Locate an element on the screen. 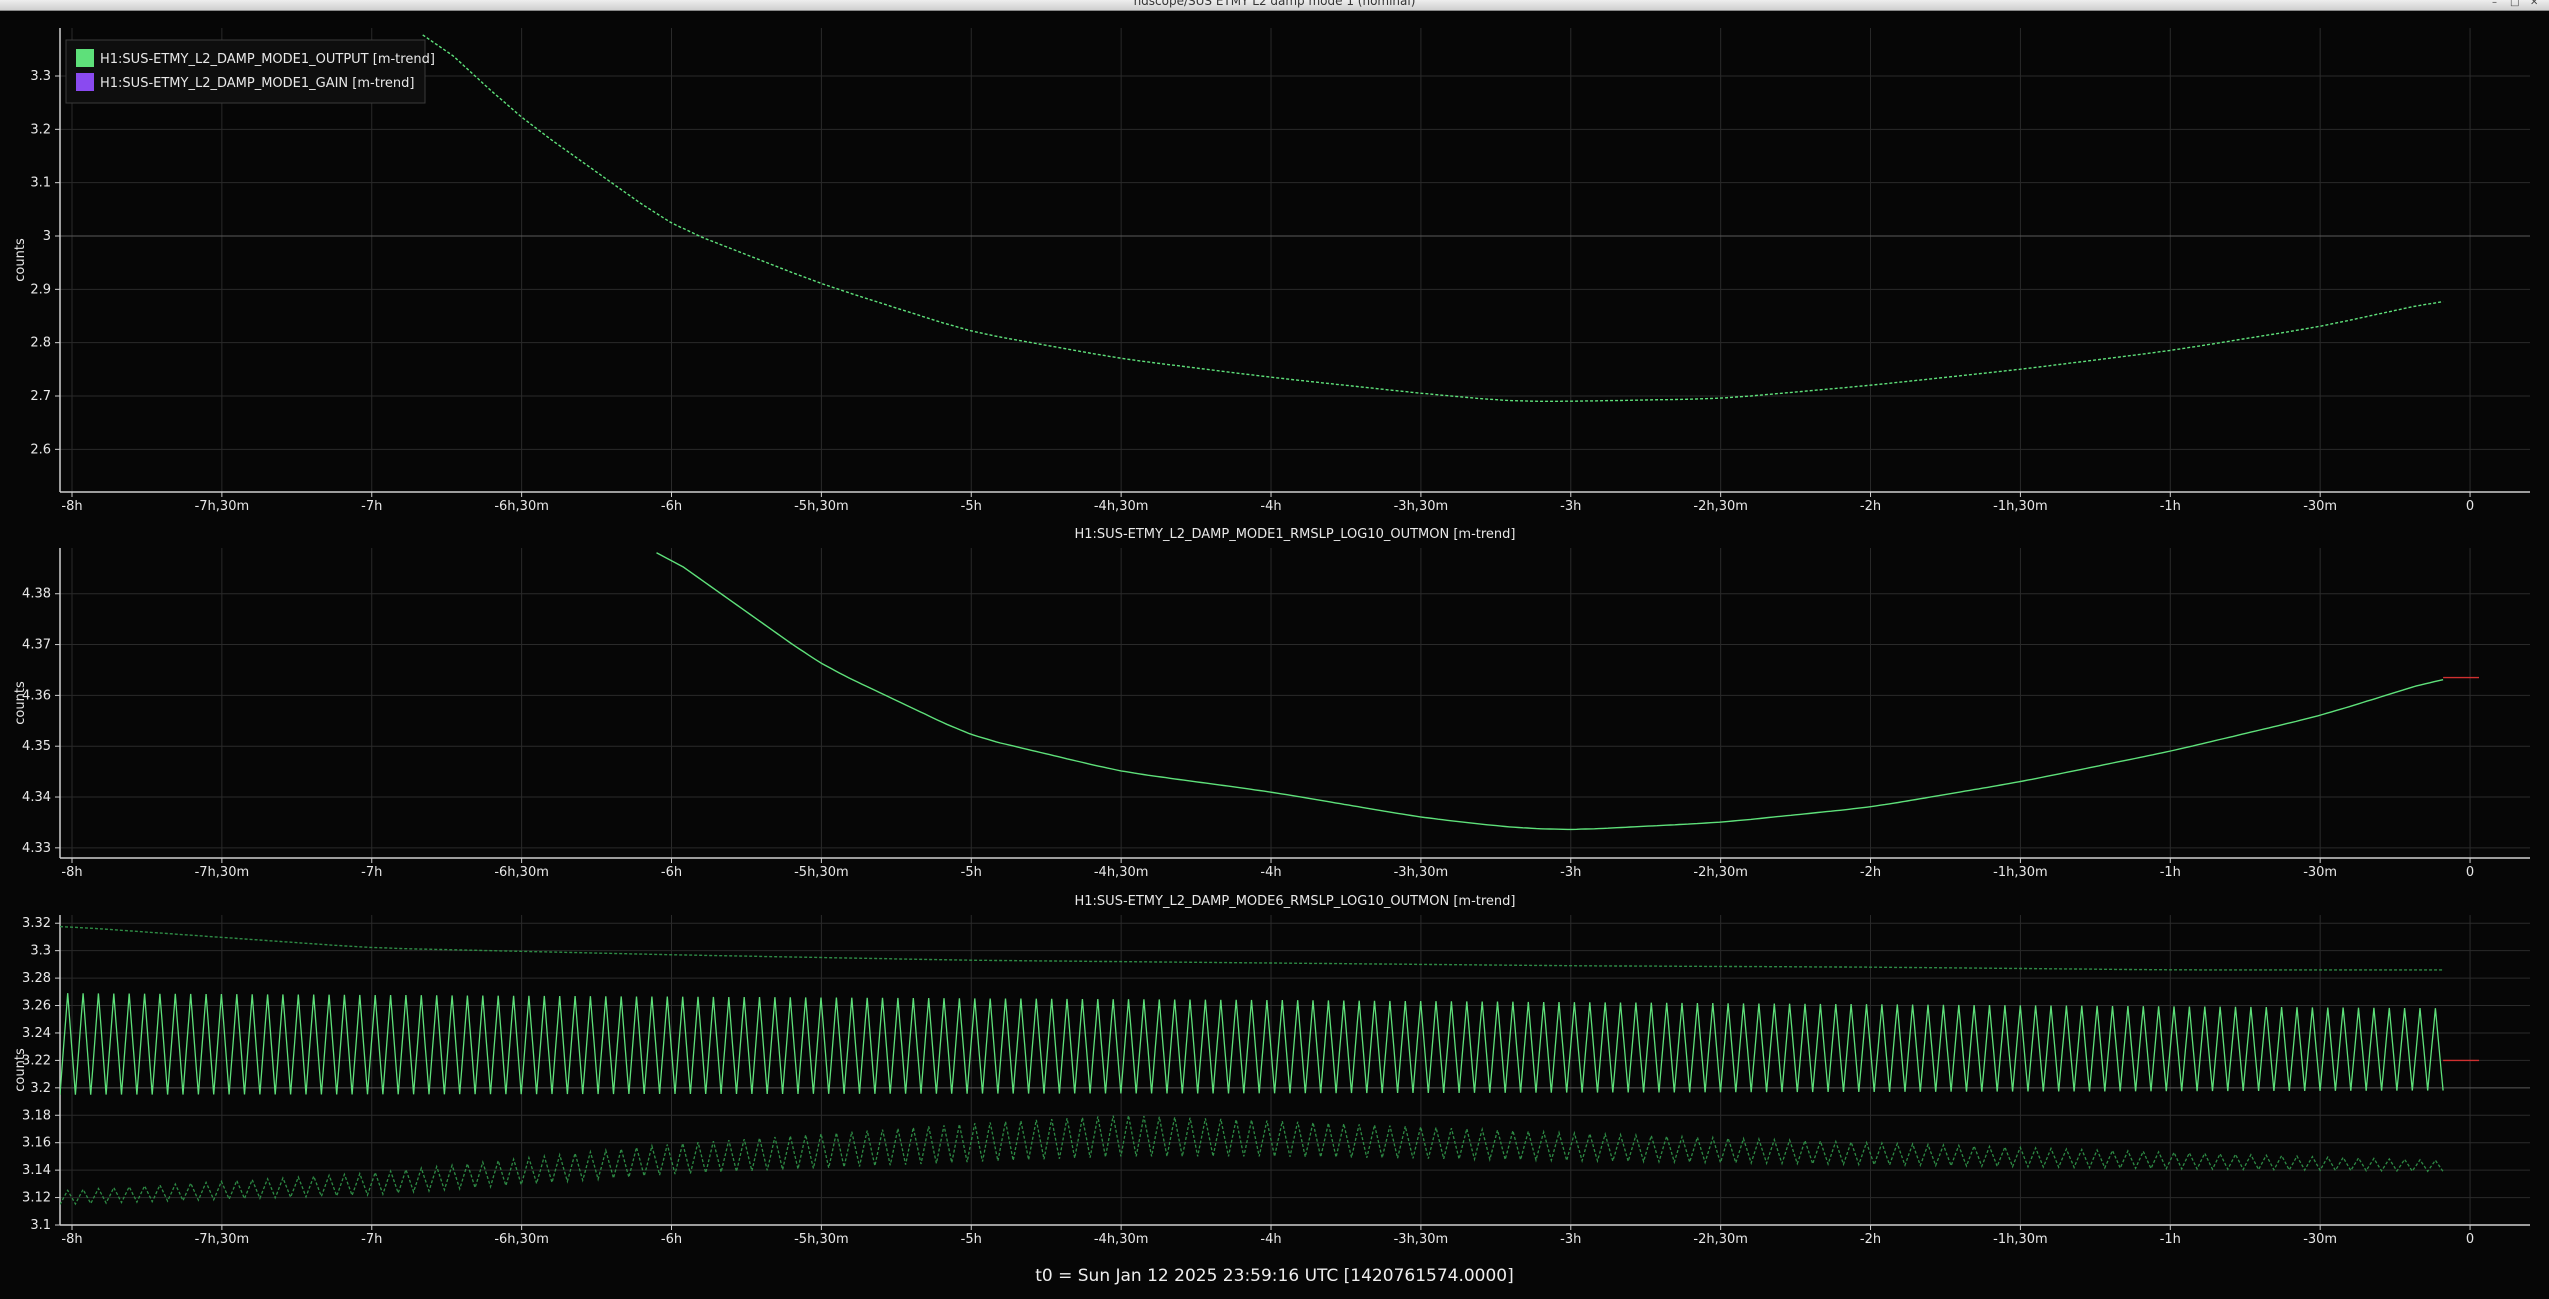 Image resolution: width=2549 pixels, height=1299 pixels. y-tick-label: 3 is located at coordinates (47, 236).